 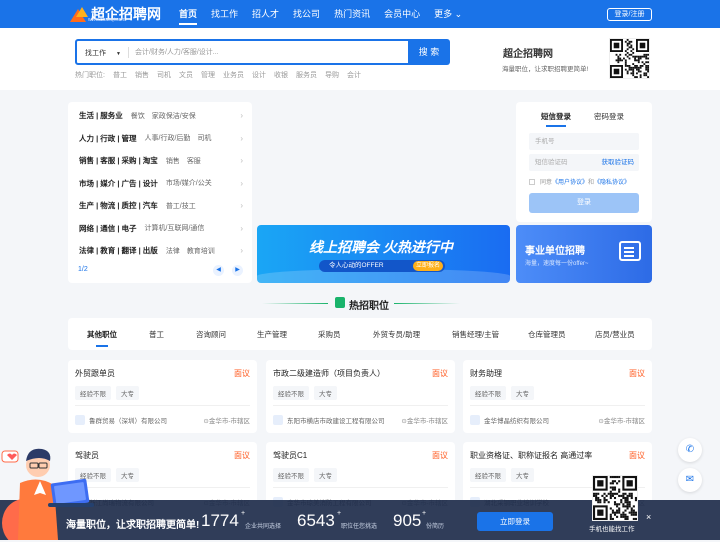 I want to click on tab-job-category: 采购员, so click(x=329, y=334).